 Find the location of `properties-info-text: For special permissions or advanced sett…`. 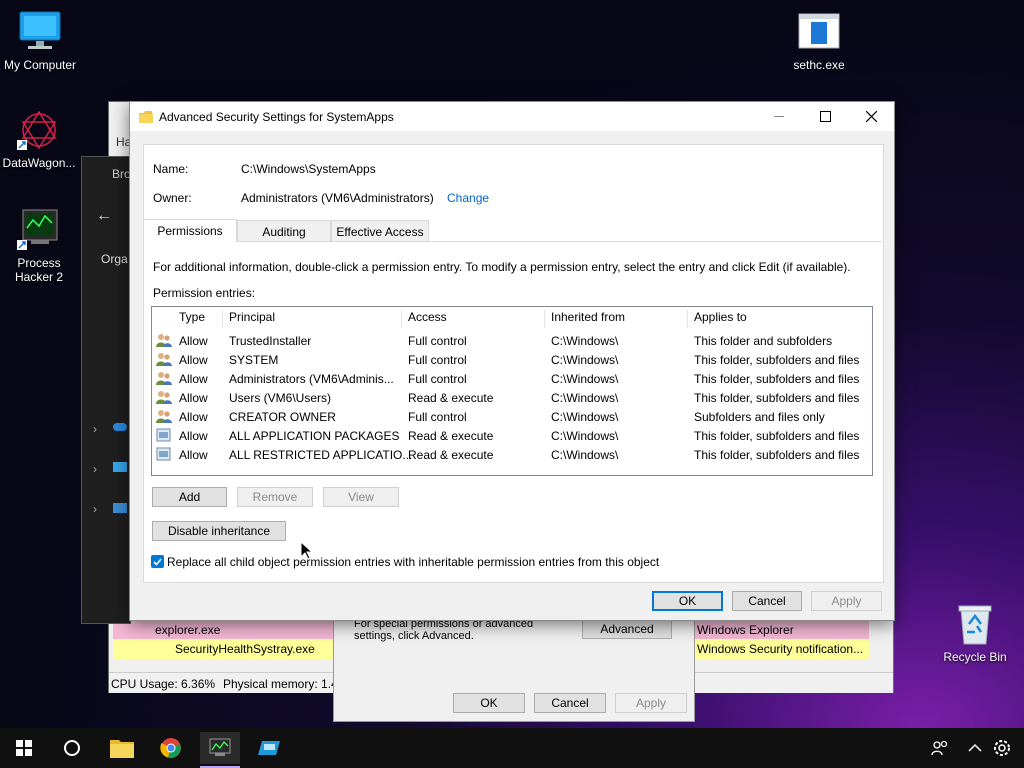

properties-info-text: For special permissions or advanced sett… is located at coordinates (444, 630).